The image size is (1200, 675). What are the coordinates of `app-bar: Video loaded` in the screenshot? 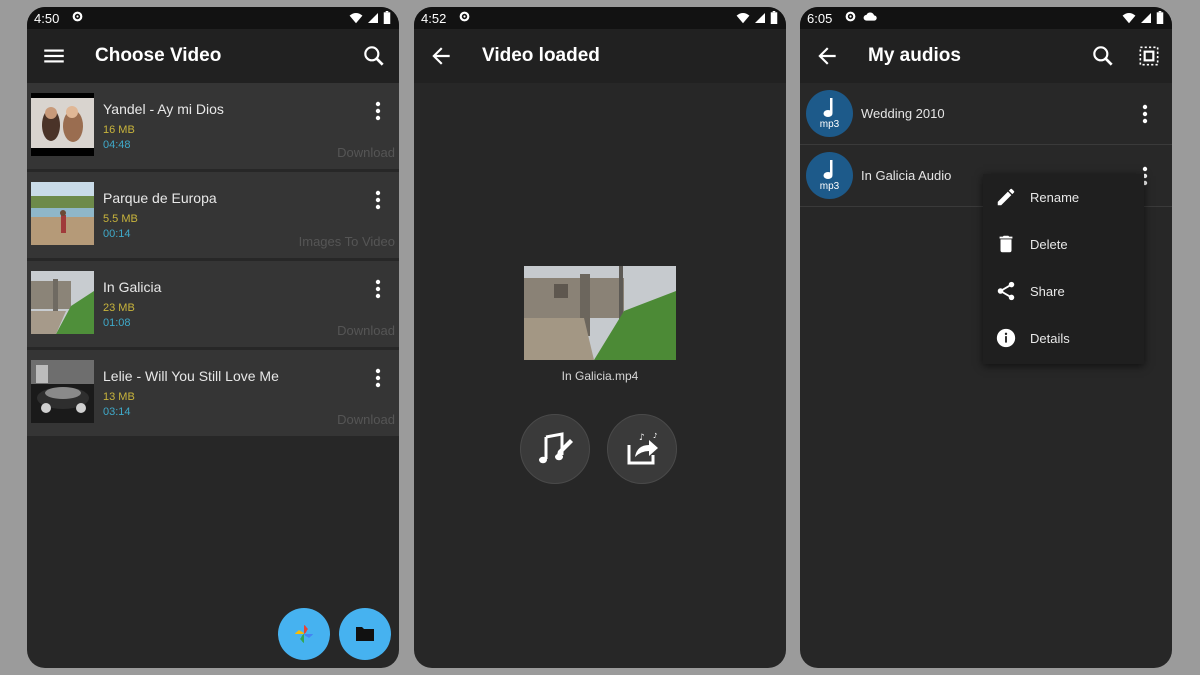 It's located at (600, 56).